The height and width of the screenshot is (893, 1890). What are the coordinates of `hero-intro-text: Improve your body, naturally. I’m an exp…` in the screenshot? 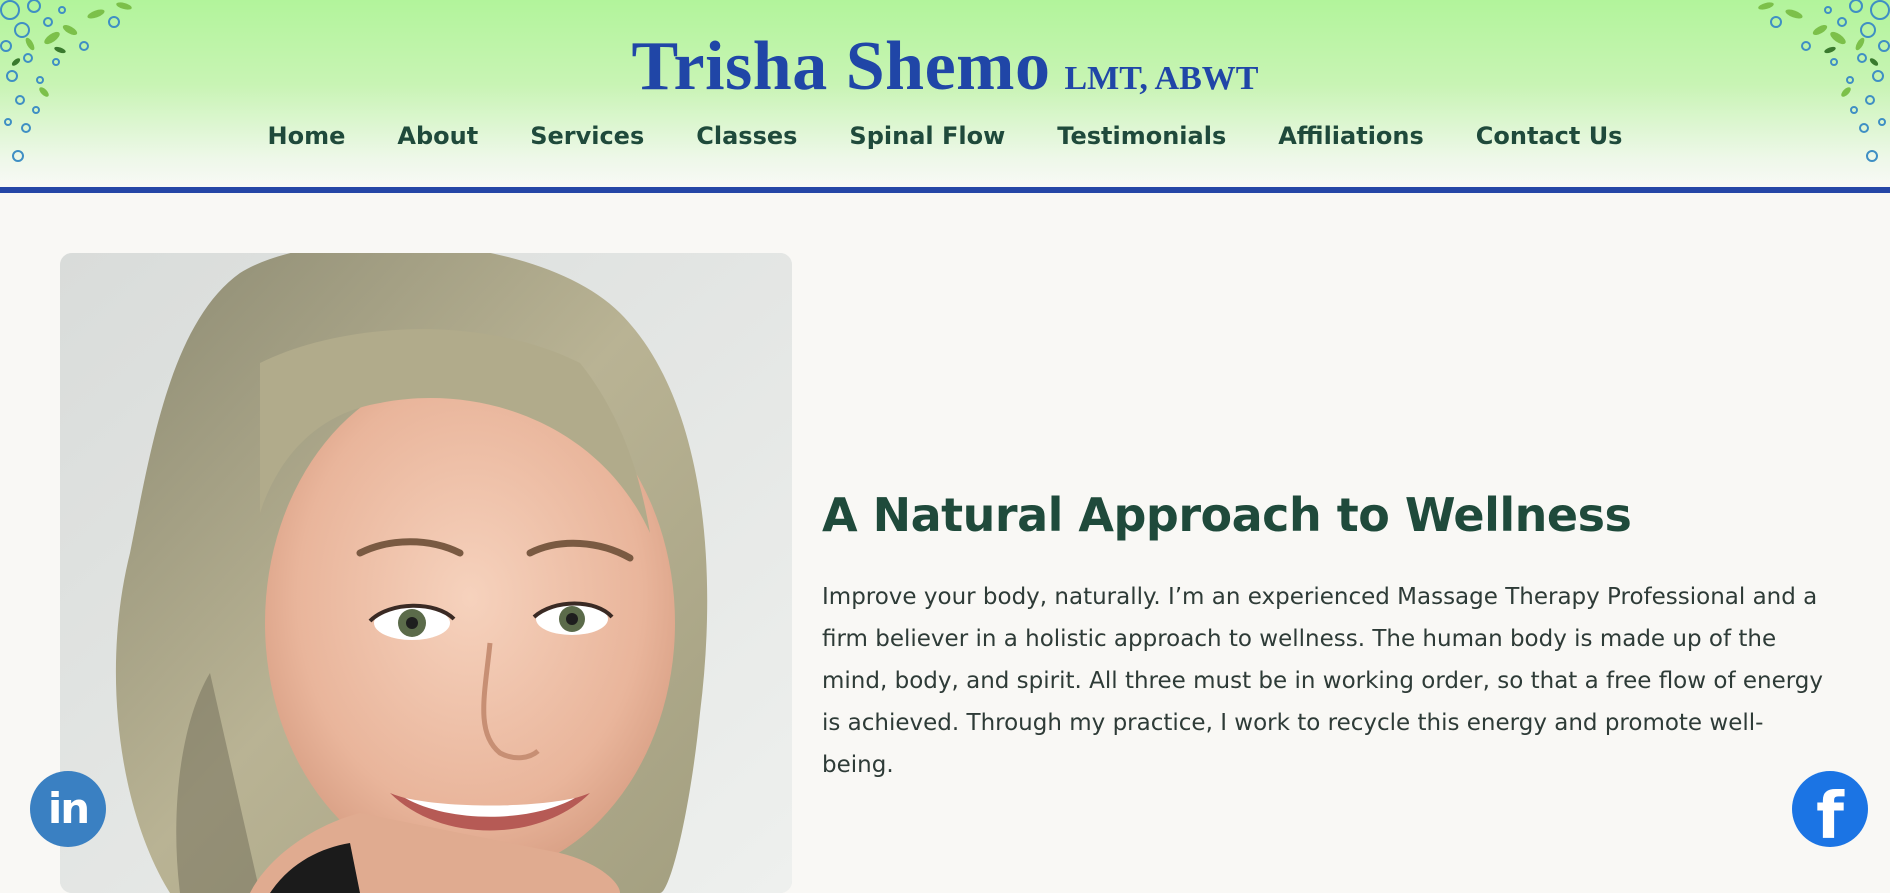 It's located at (1322, 681).